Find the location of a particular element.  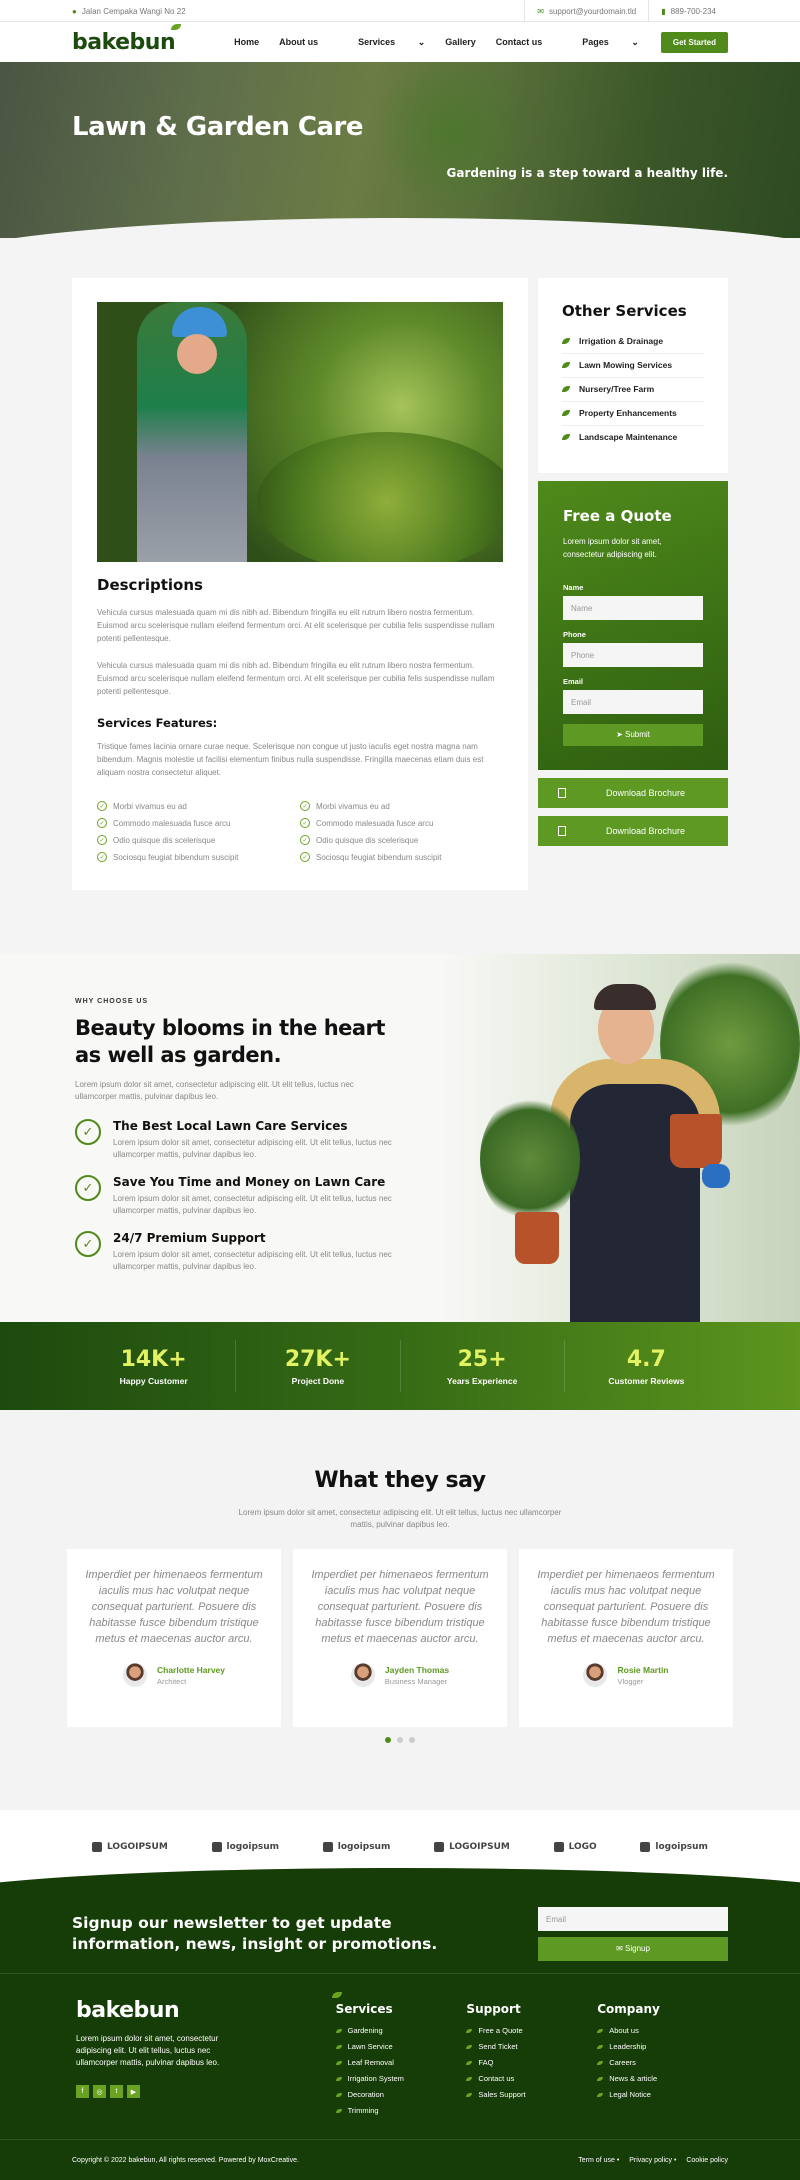

email-label: Email is located at coordinates (573, 681).